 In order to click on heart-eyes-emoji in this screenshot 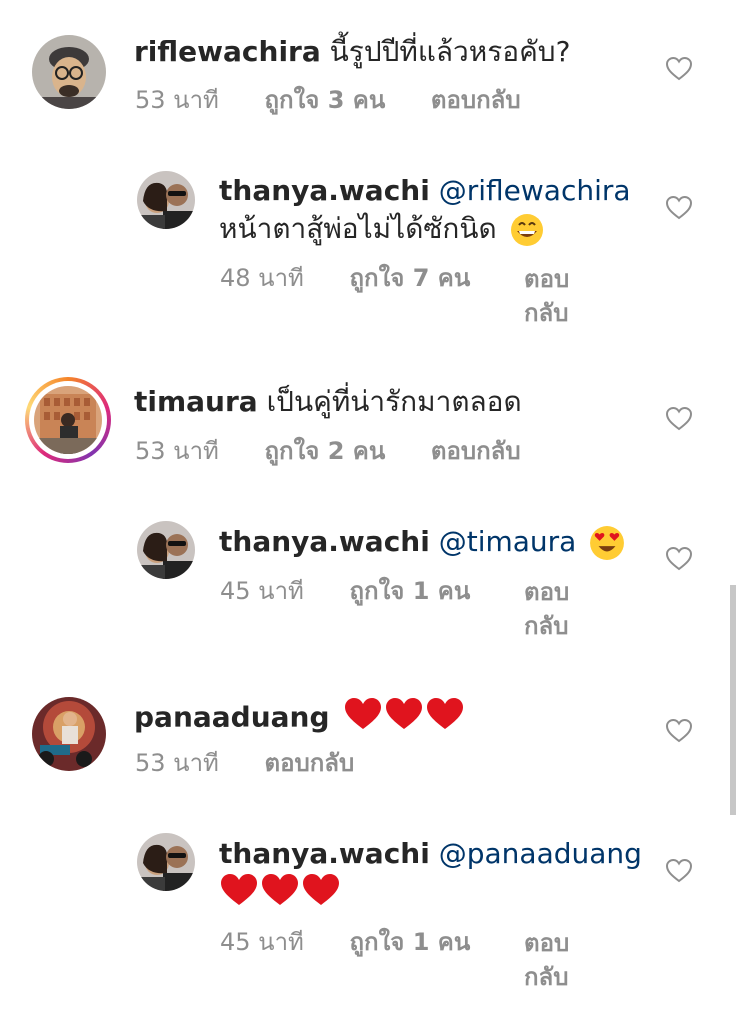, I will do `click(607, 543)`.